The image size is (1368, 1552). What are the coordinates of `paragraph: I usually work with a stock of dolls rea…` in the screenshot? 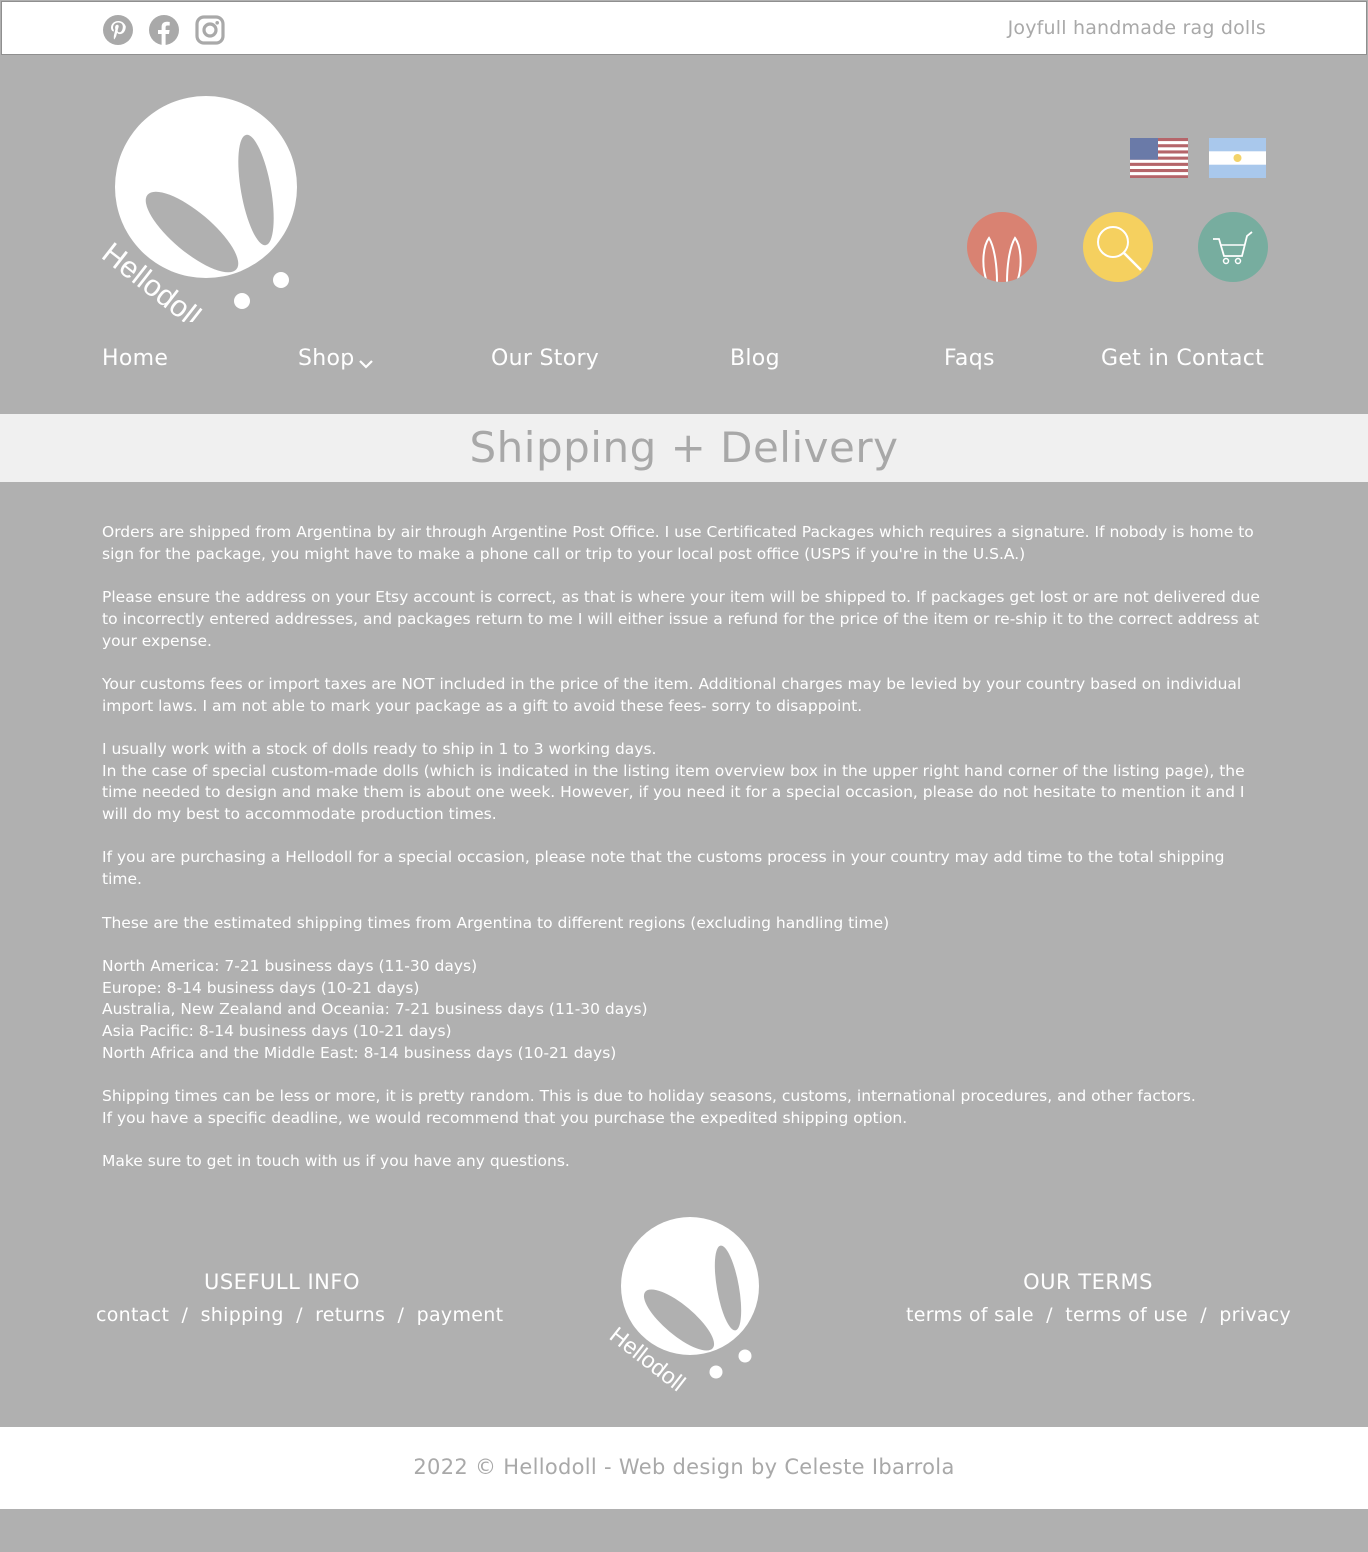 It's located at (685, 782).